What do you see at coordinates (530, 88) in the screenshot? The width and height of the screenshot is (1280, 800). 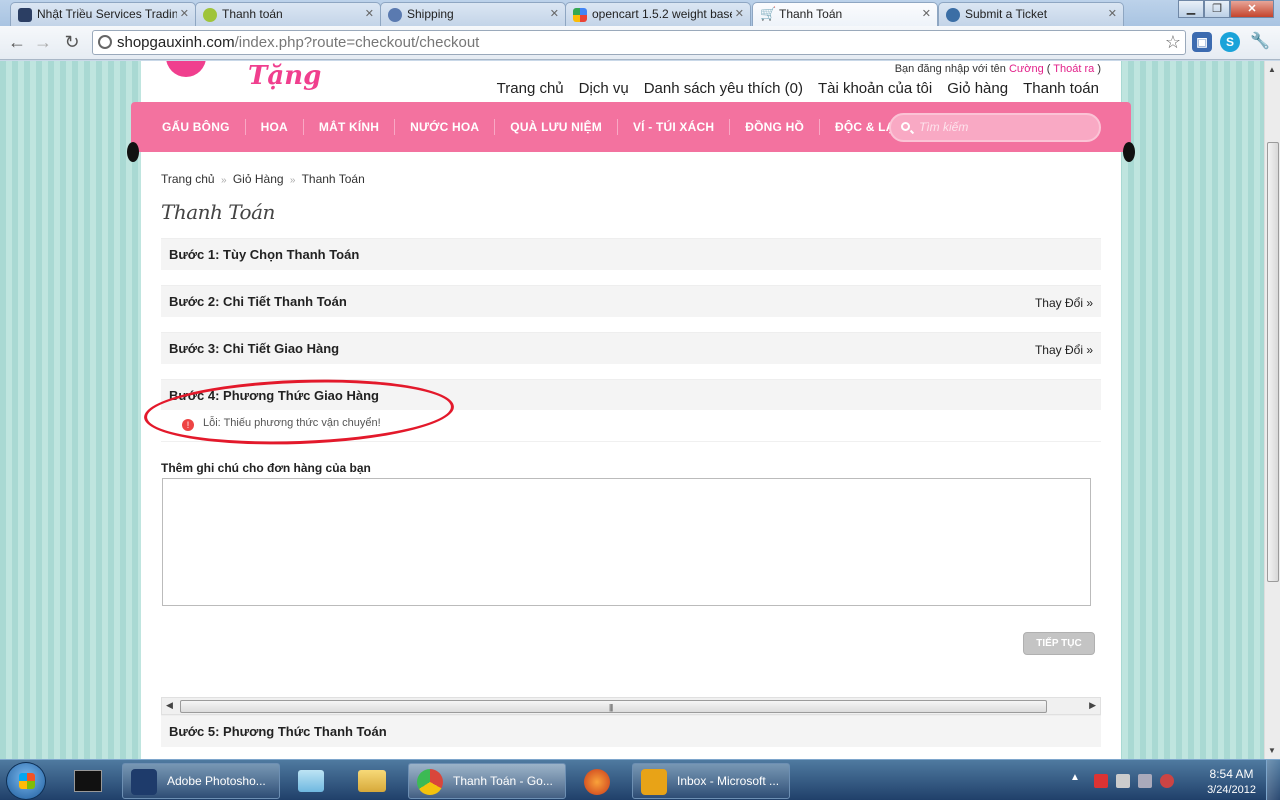 I see `toplink-home: Trang chủ` at bounding box center [530, 88].